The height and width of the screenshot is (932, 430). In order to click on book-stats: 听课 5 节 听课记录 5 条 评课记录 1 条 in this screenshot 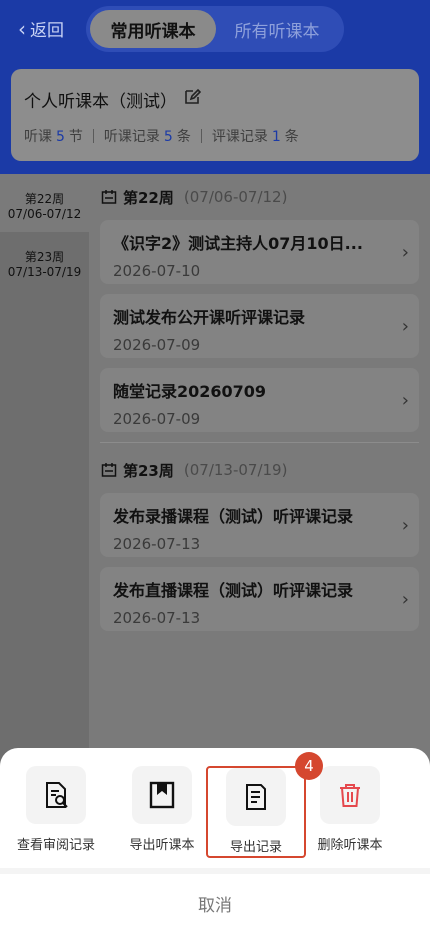, I will do `click(215, 136)`.